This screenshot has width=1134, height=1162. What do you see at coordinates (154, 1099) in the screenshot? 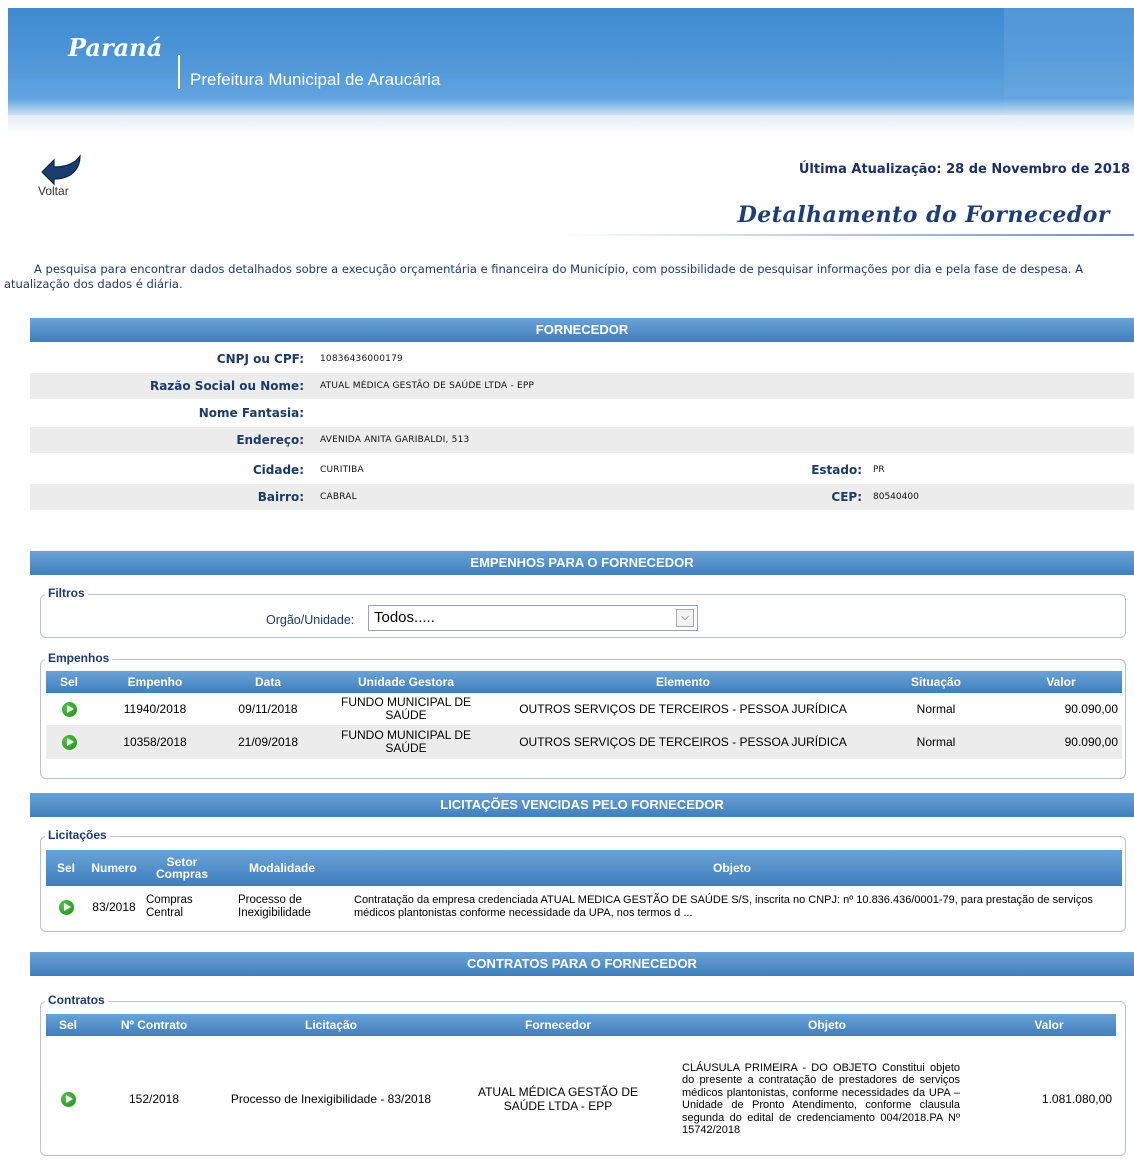
I see `contrato-cell: 152/2018` at bounding box center [154, 1099].